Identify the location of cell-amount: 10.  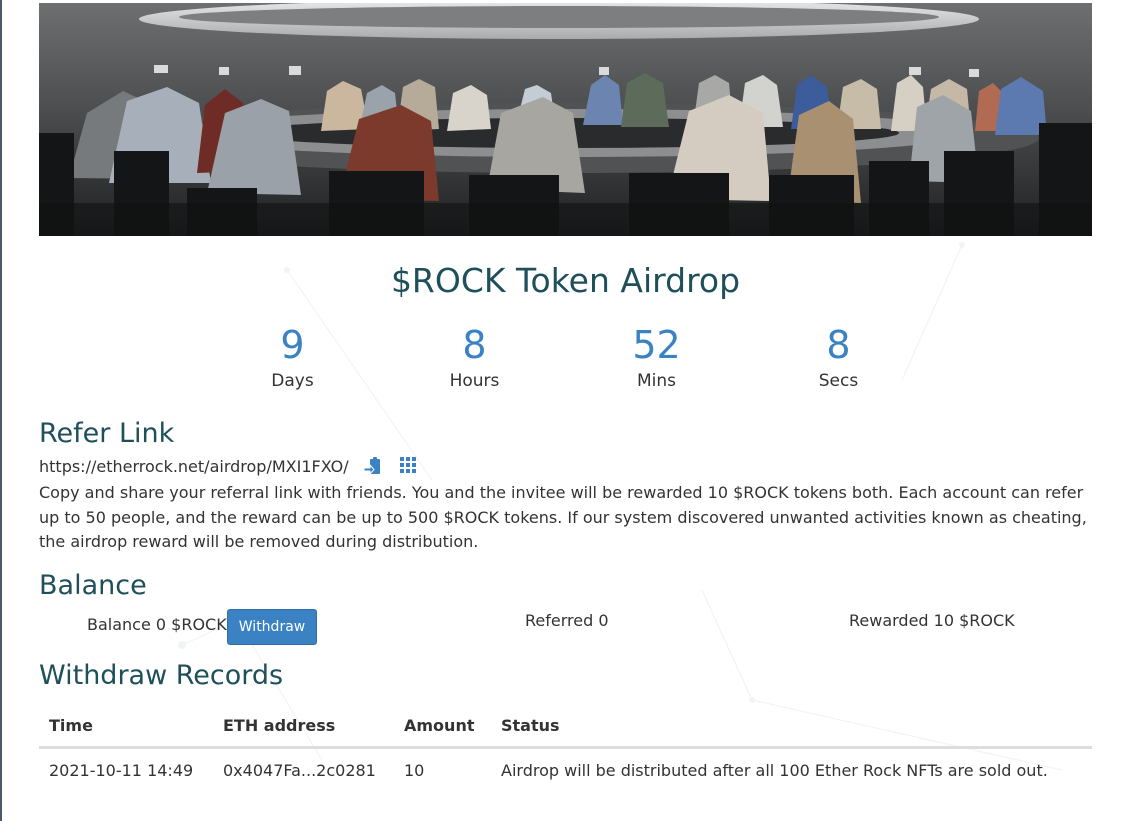
(414, 770).